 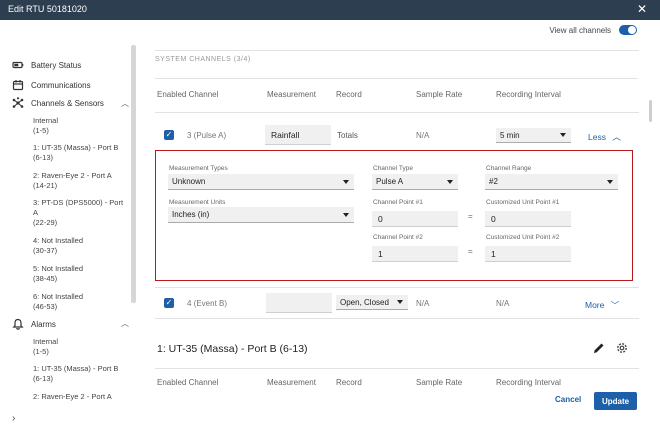 I want to click on main-scrollbar, so click(x=650, y=111).